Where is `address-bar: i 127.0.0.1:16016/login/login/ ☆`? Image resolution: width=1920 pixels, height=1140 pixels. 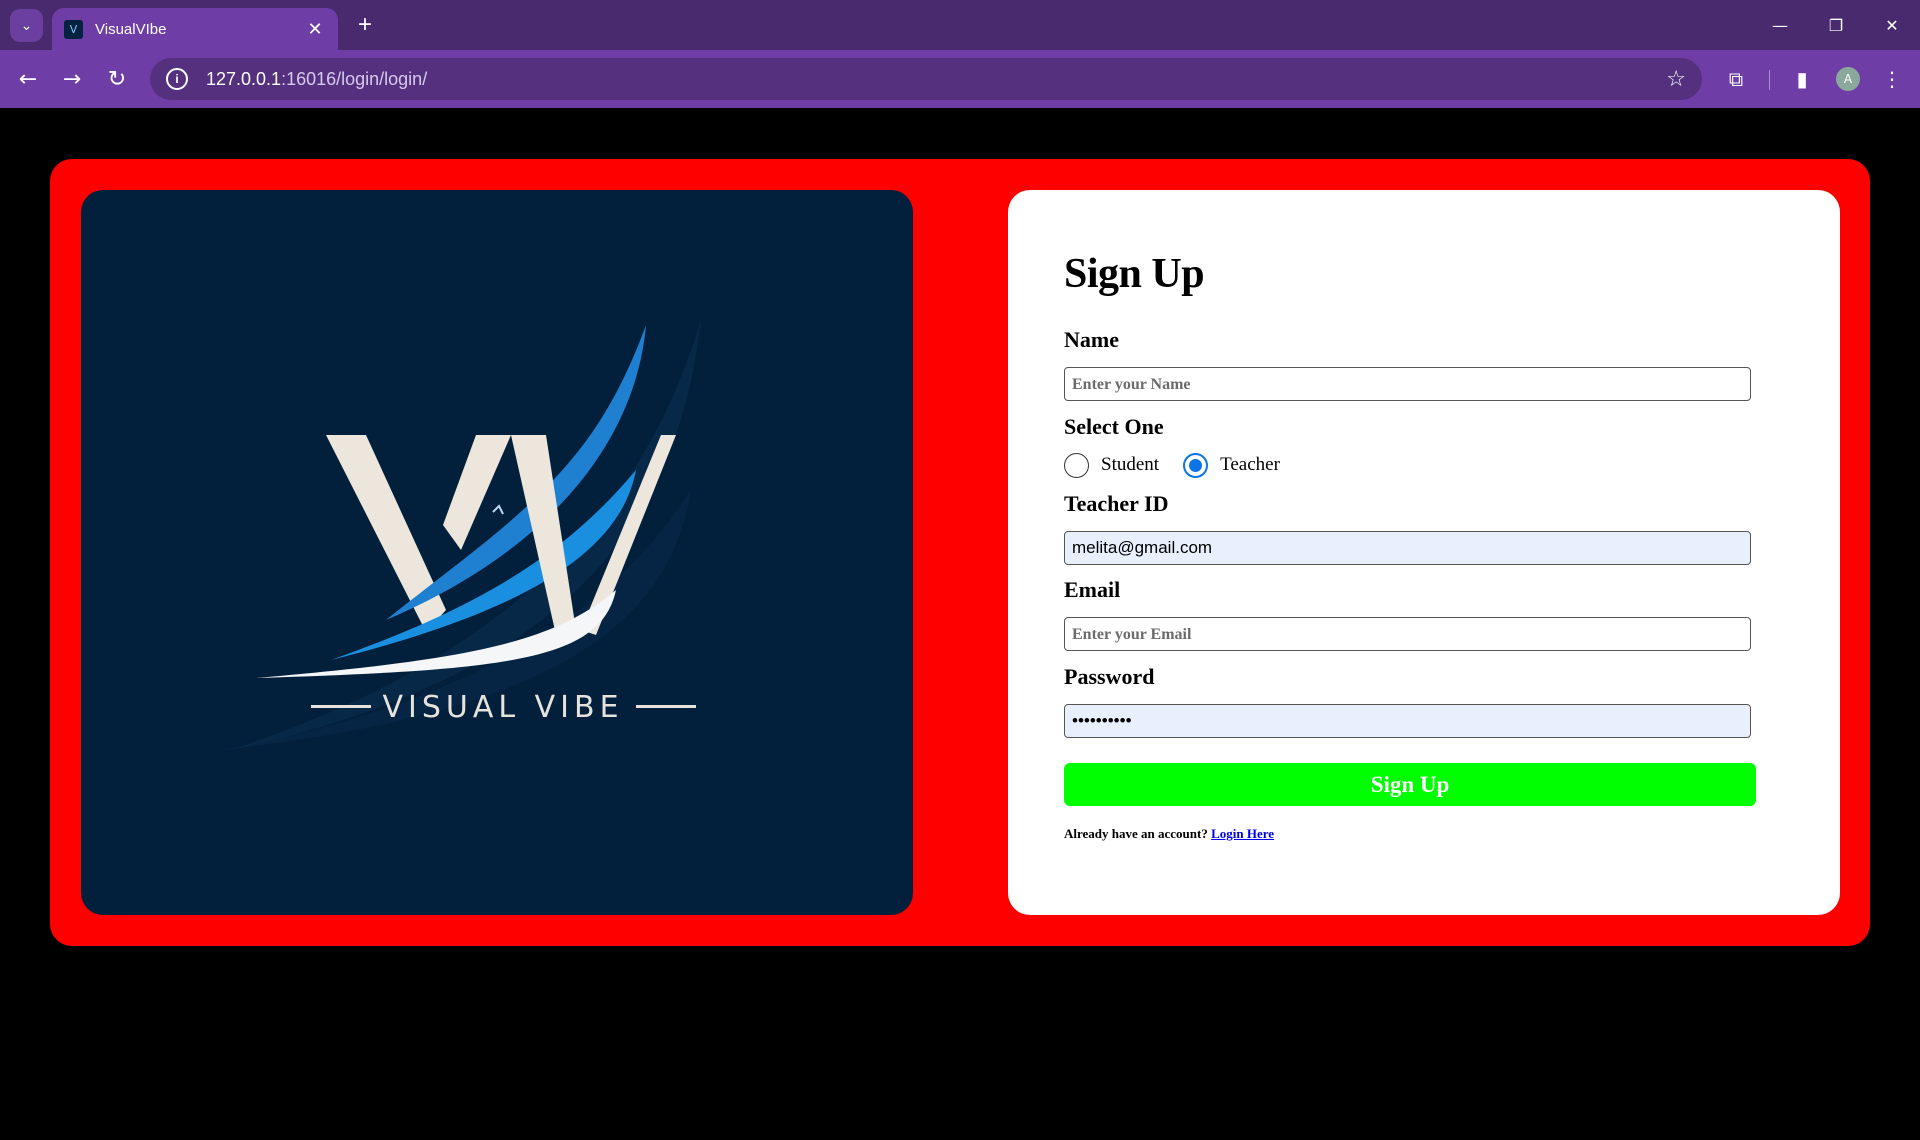
address-bar: i 127.0.0.1:16016/login/login/ ☆ is located at coordinates (926, 79).